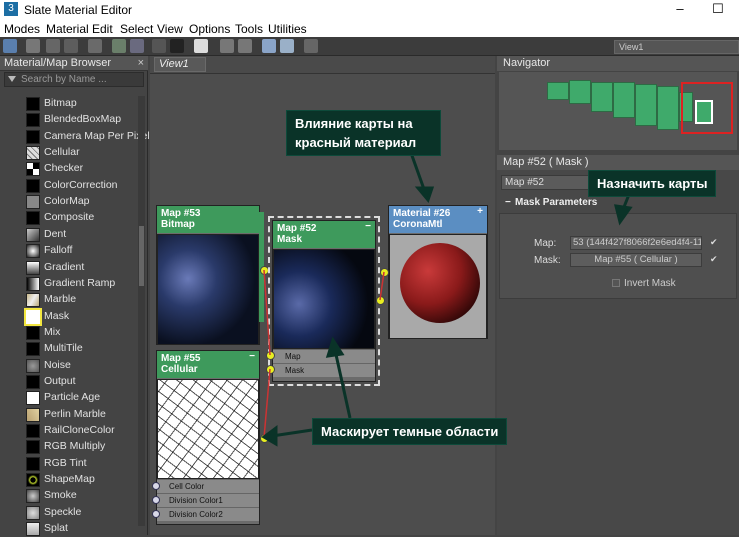 This screenshot has height=537, width=739. What do you see at coordinates (201, 46) in the screenshot?
I see `preview-icon` at bounding box center [201, 46].